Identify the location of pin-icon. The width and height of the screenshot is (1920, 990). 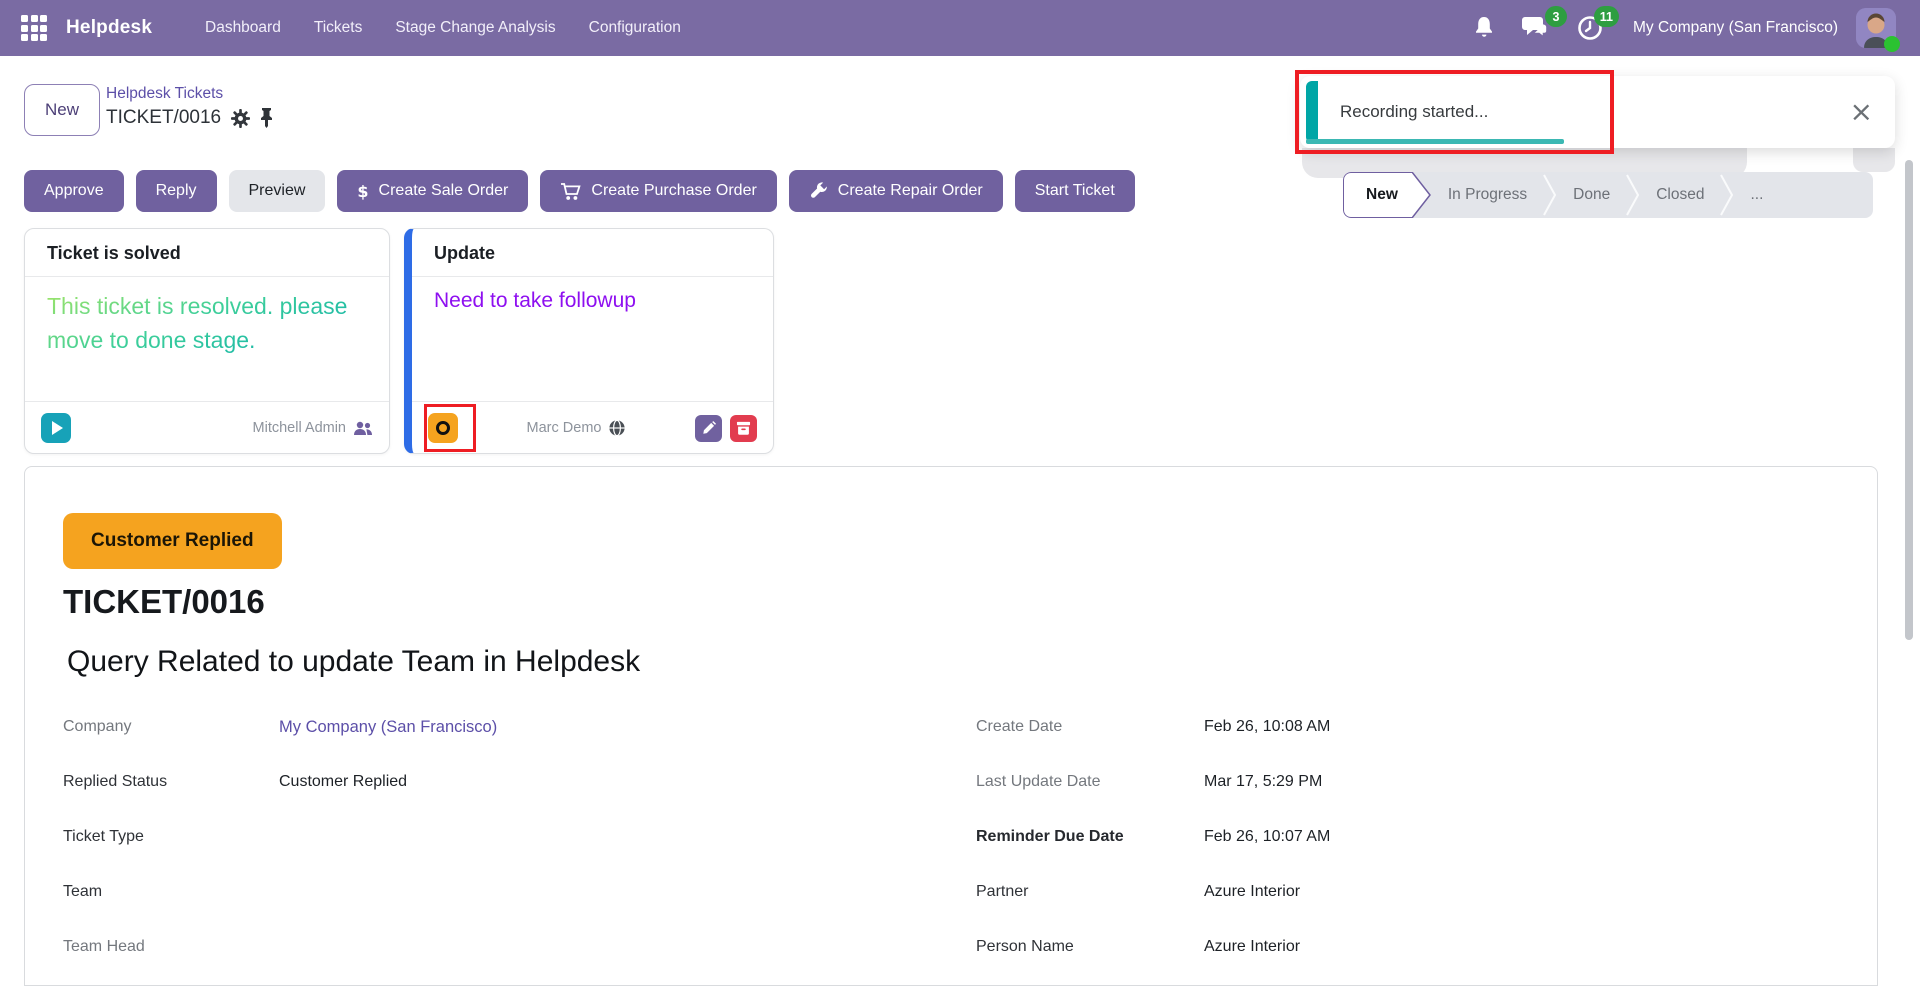
(266, 118).